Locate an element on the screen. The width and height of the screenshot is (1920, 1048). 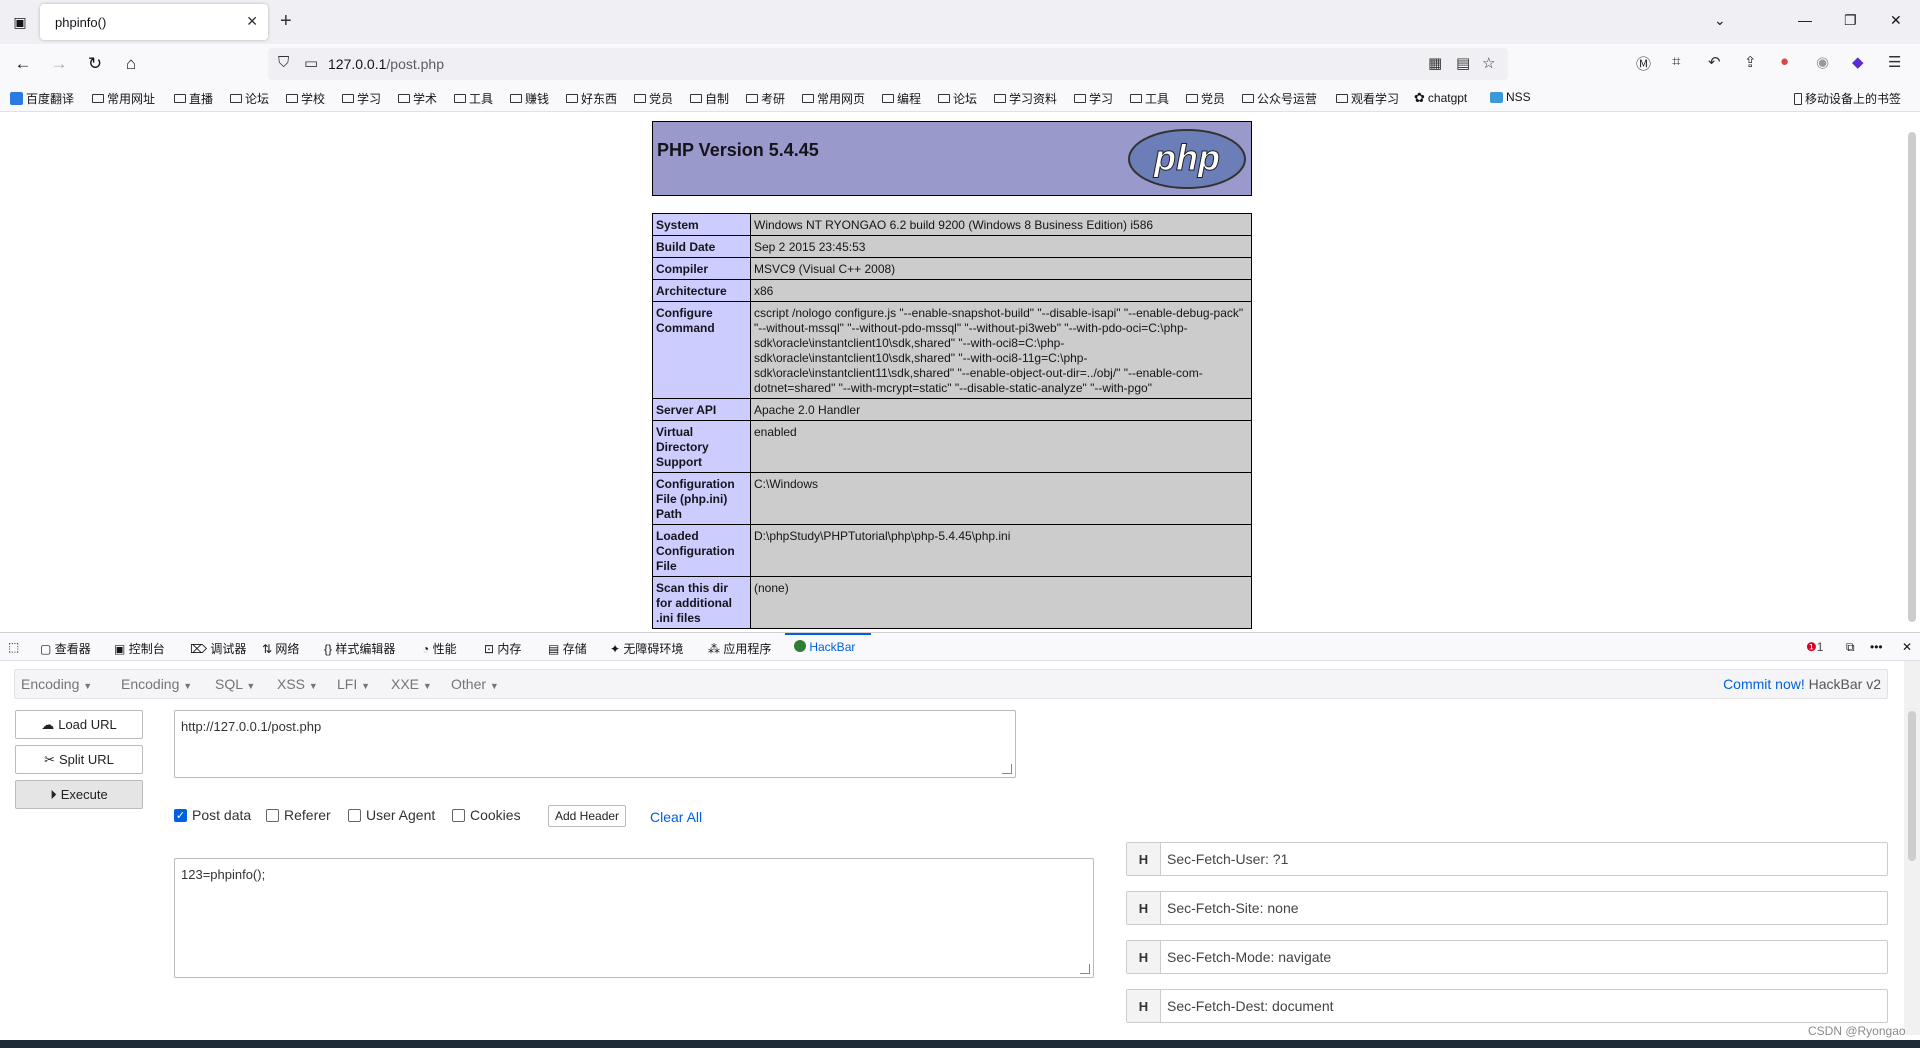
commit-link: Commit now! is located at coordinates (1764, 684).